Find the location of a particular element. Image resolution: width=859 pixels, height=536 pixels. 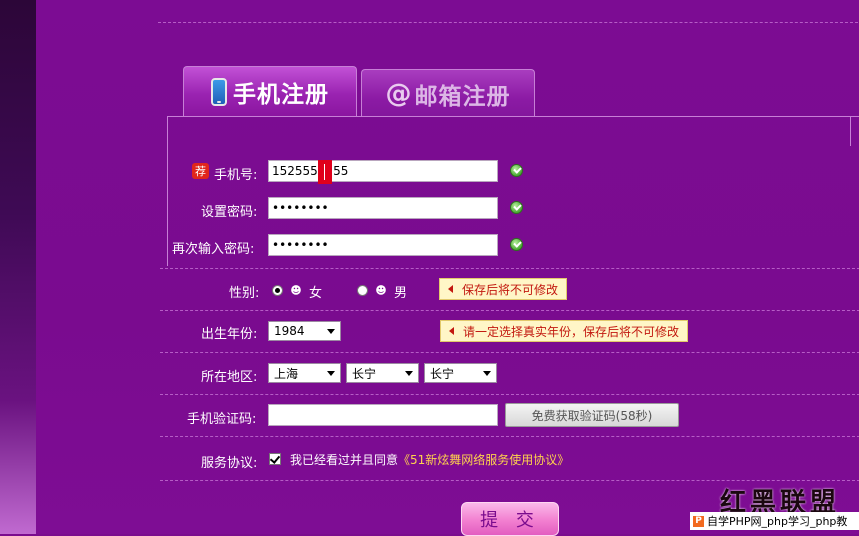

sms-code-input is located at coordinates (383, 415).